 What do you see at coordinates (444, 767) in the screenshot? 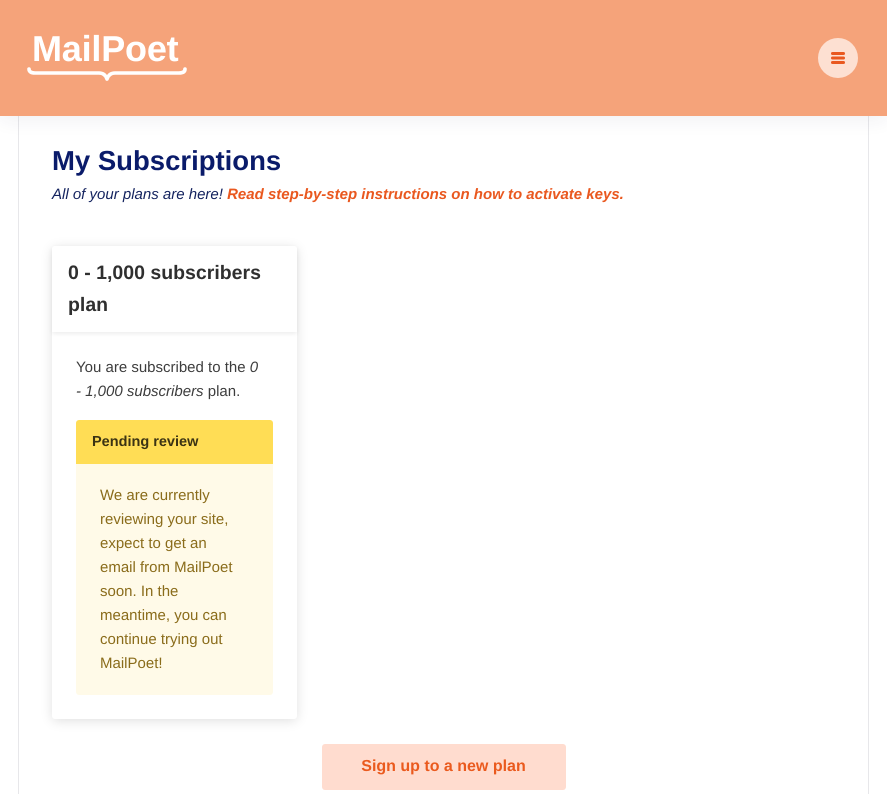
I see `signup-button: Sign up to a new plan` at bounding box center [444, 767].